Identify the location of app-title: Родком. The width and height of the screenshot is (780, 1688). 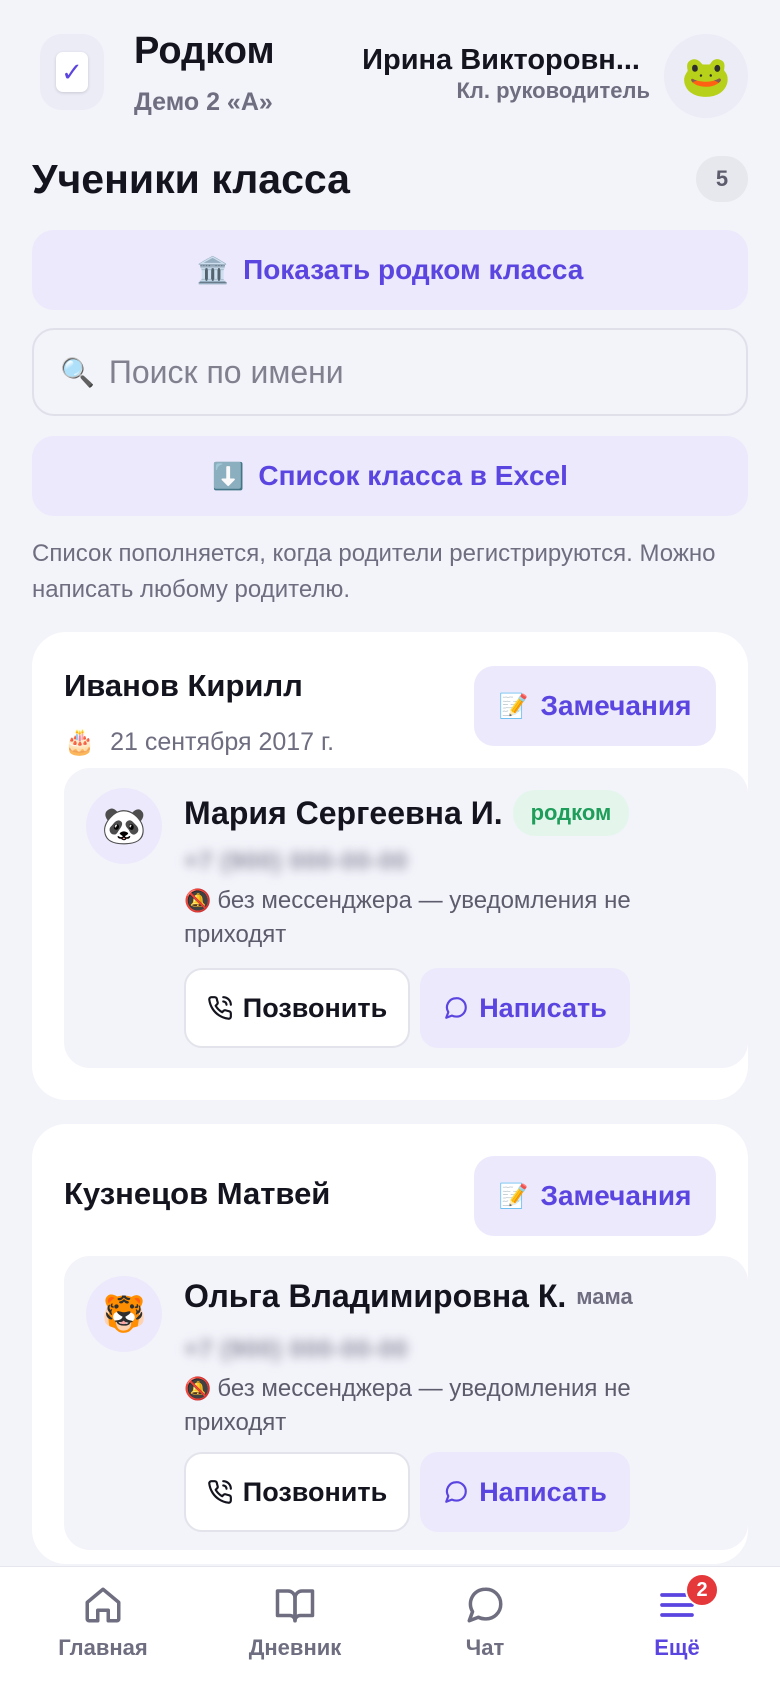
(204, 51).